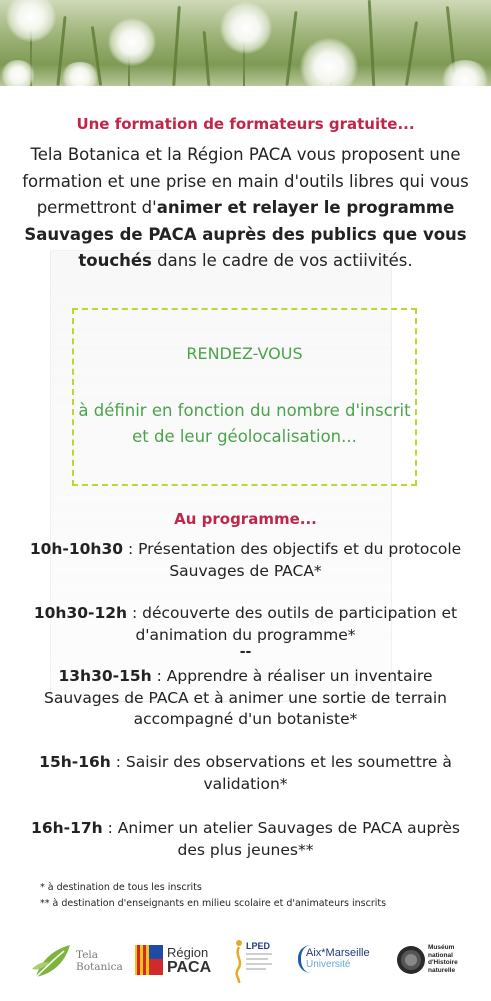 The height and width of the screenshot is (1001, 491). What do you see at coordinates (245, 43) in the screenshot?
I see `header-photo` at bounding box center [245, 43].